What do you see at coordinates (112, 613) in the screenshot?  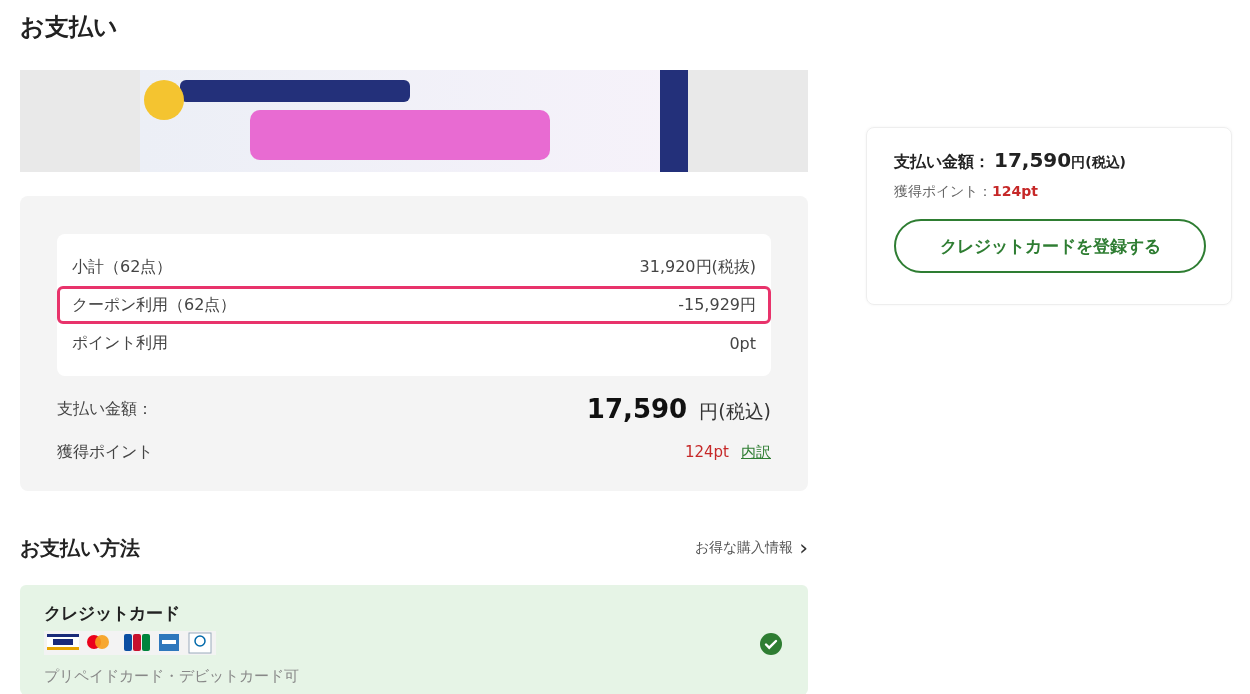 I see `option-title: クレジットカード` at bounding box center [112, 613].